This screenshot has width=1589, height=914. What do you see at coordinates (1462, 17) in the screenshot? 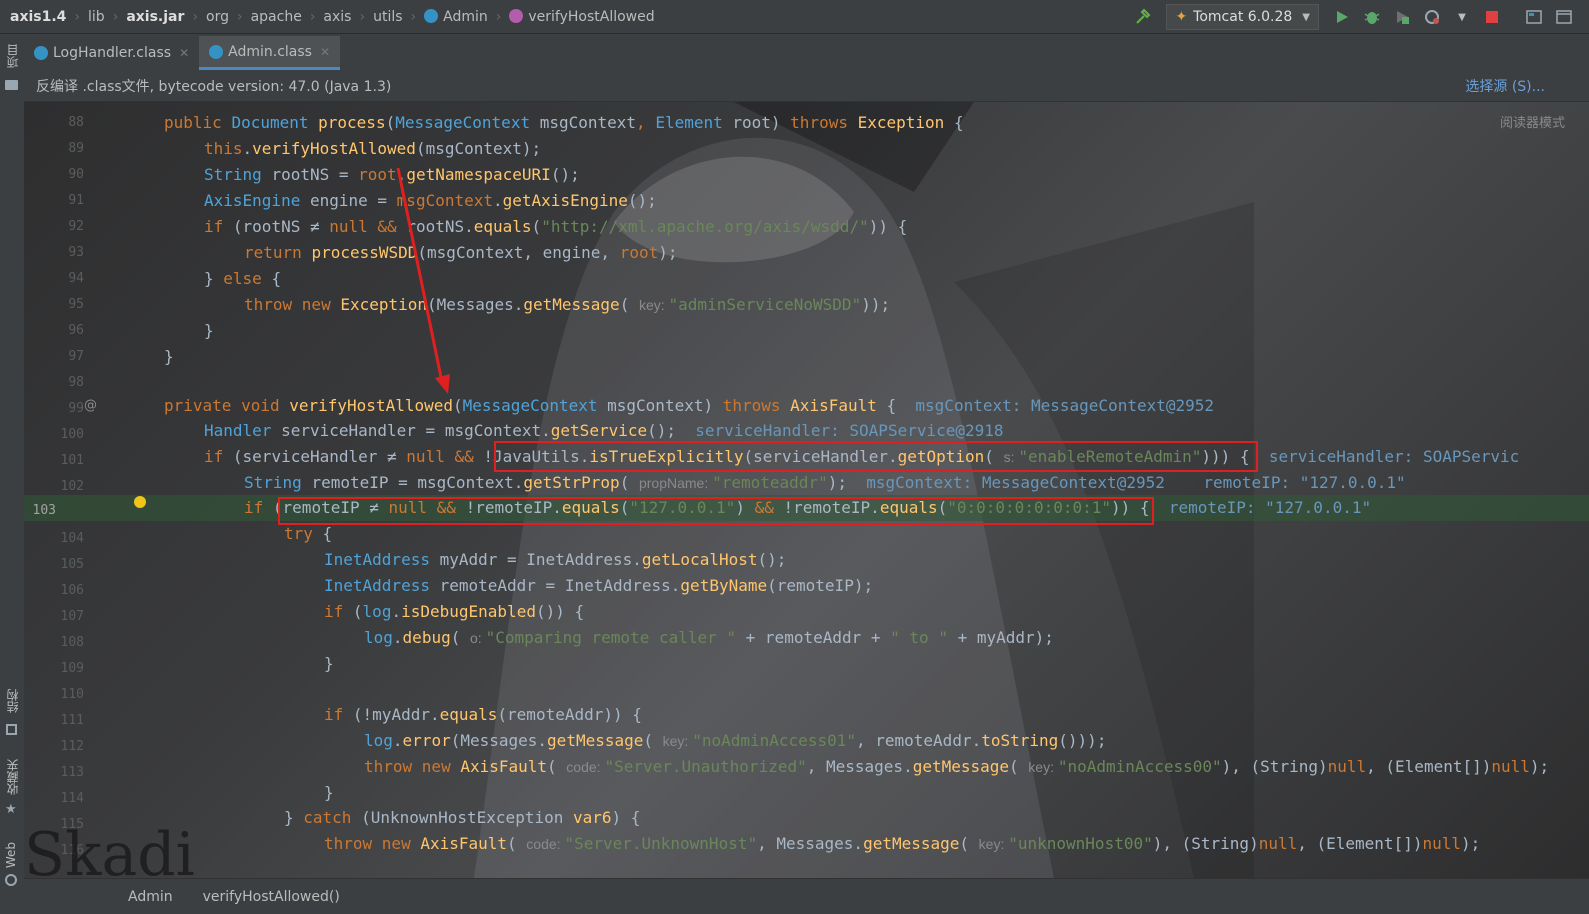
I see `more-run-options-icon: ▼` at bounding box center [1462, 17].